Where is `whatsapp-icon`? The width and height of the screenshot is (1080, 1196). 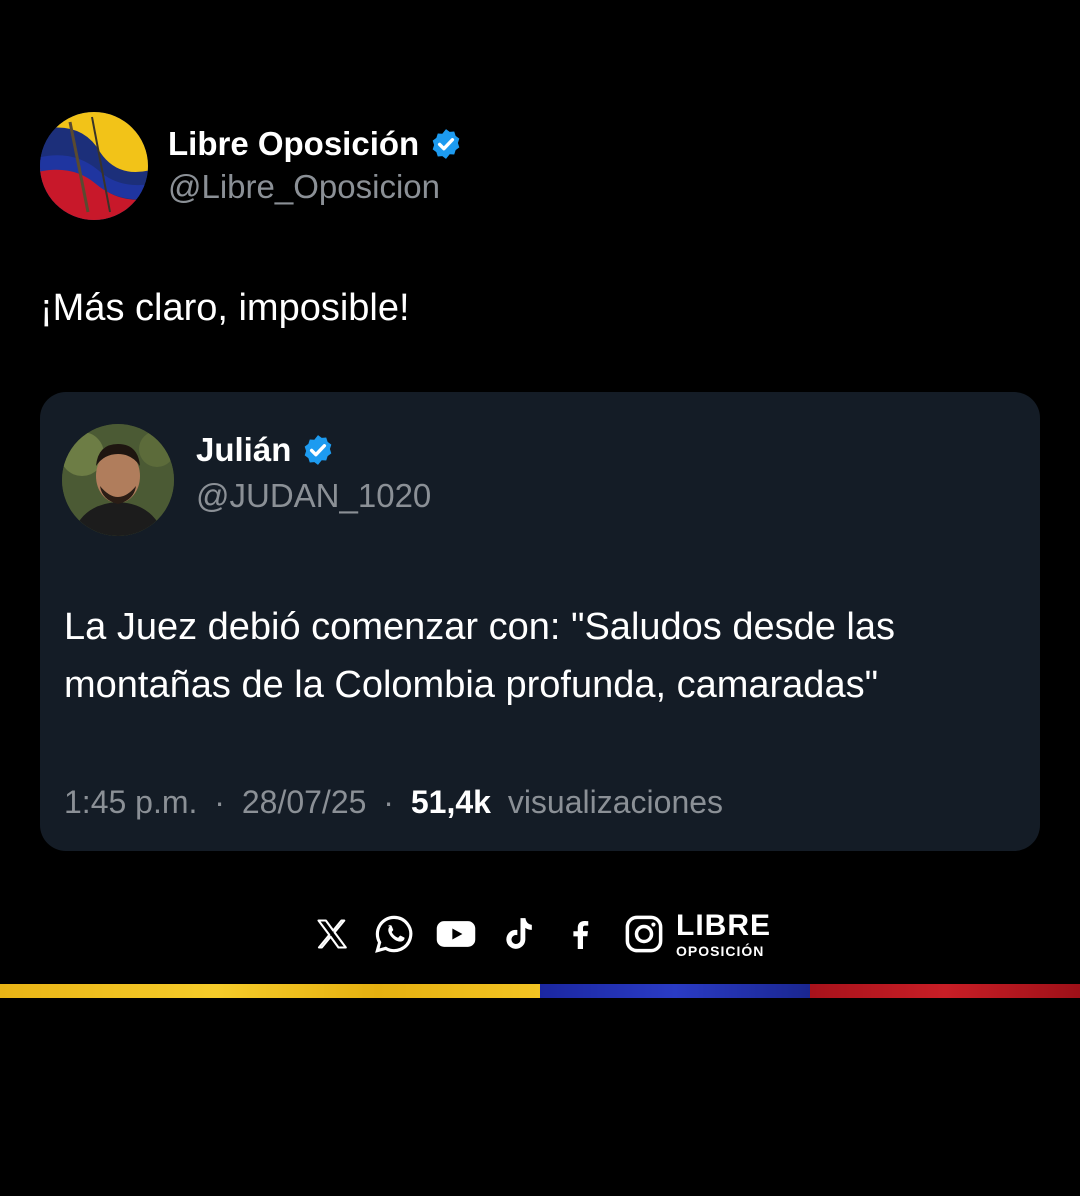
whatsapp-icon is located at coordinates (394, 934).